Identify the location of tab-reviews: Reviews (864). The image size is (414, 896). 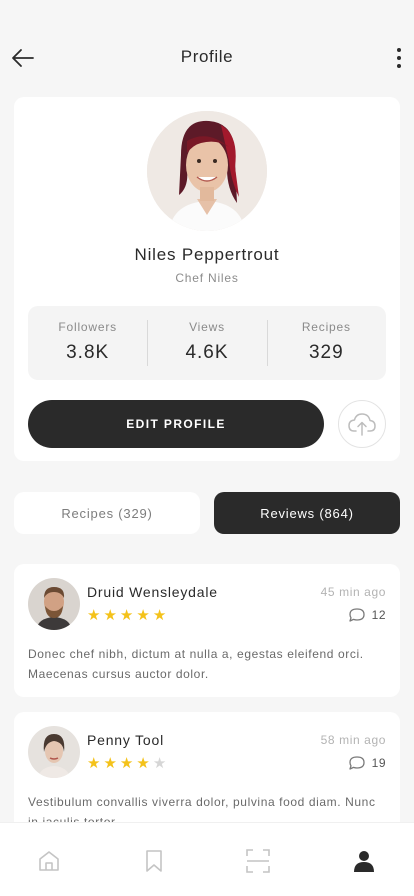
(307, 513).